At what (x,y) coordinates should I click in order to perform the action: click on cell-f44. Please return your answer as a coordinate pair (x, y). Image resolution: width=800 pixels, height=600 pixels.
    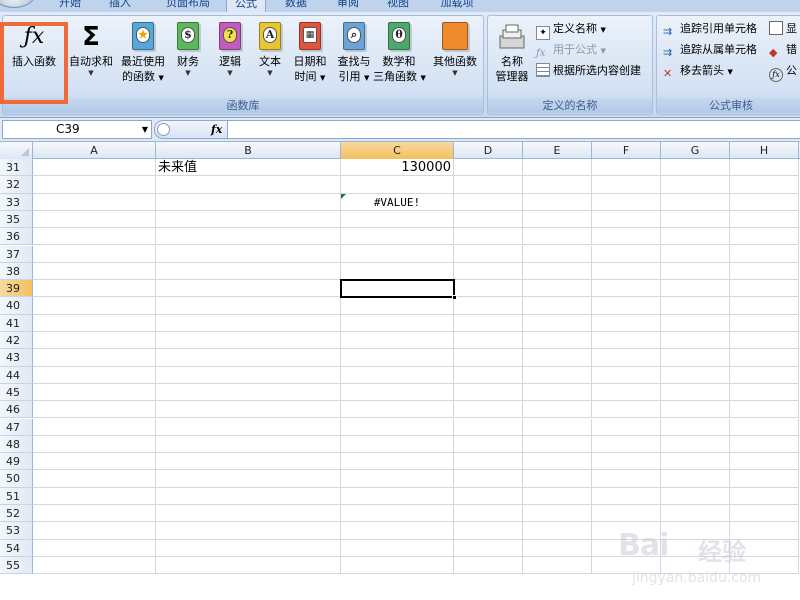
    Looking at the image, I should click on (626, 375).